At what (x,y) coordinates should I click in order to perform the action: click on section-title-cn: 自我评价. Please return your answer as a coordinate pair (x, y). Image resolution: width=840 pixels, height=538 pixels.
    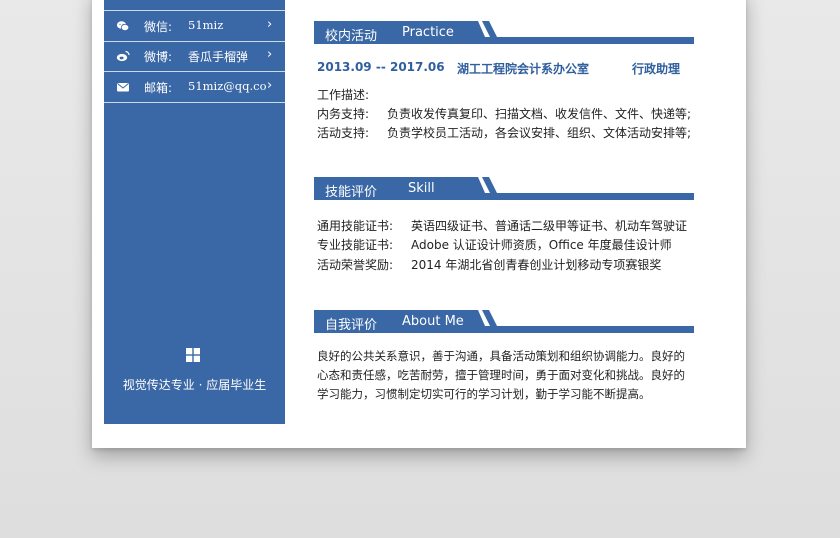
    Looking at the image, I should click on (351, 325).